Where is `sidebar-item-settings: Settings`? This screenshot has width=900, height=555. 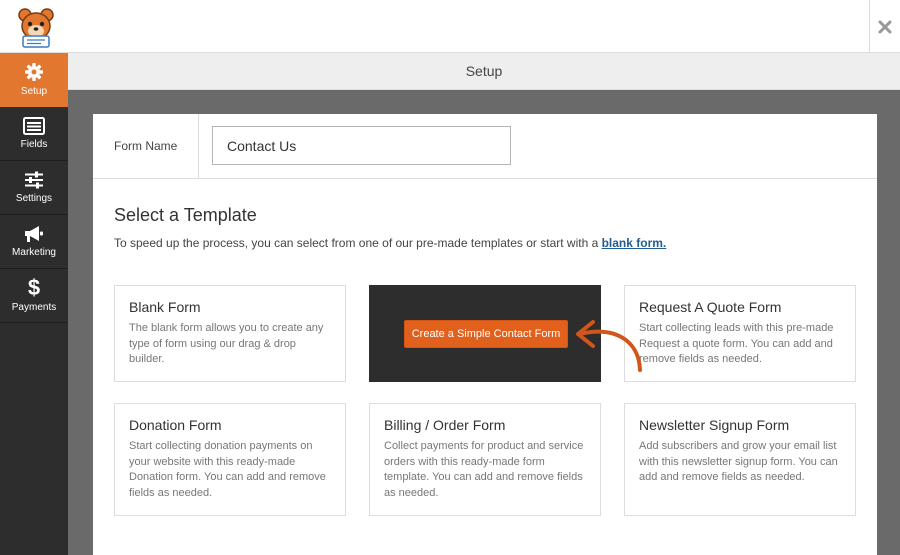
sidebar-item-settings: Settings is located at coordinates (34, 188).